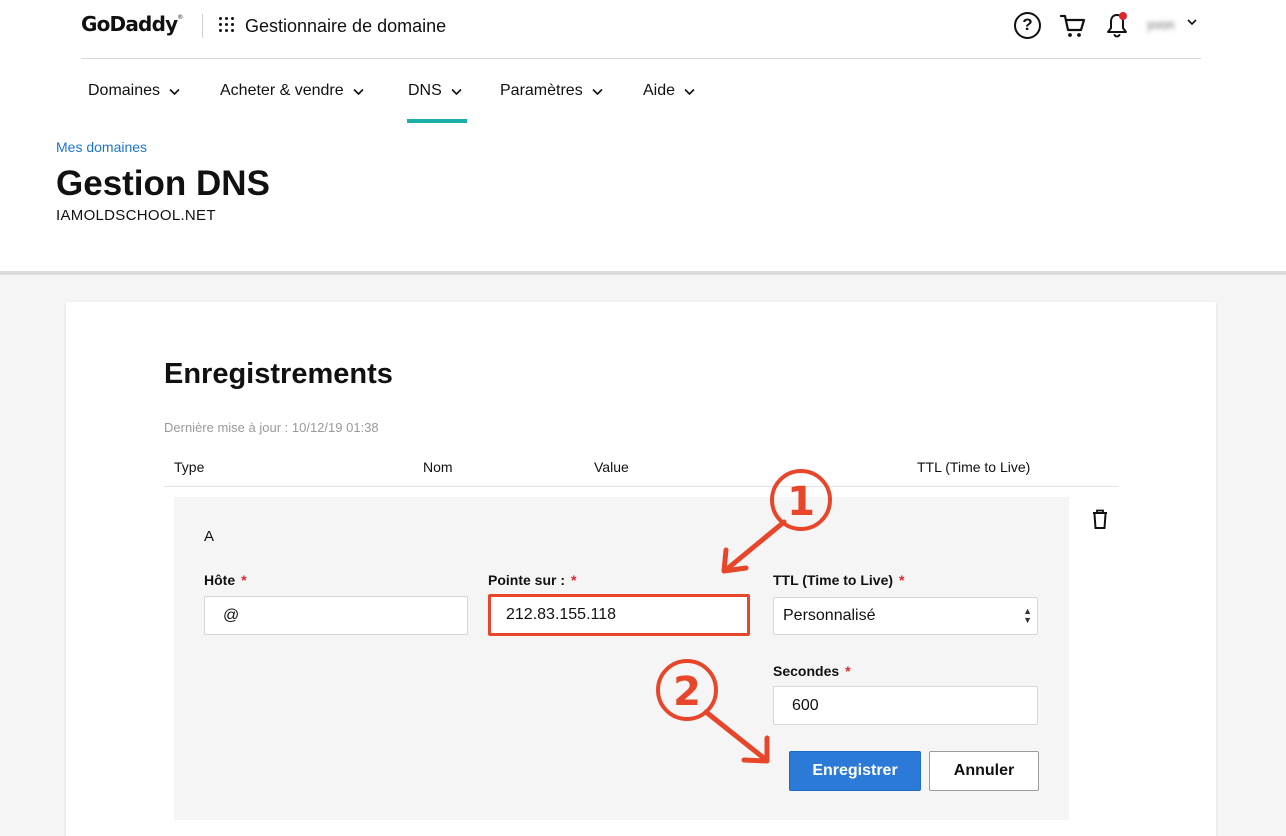 The height and width of the screenshot is (836, 1286). I want to click on select-arrows-icon: ▲ ▼, so click(1027, 615).